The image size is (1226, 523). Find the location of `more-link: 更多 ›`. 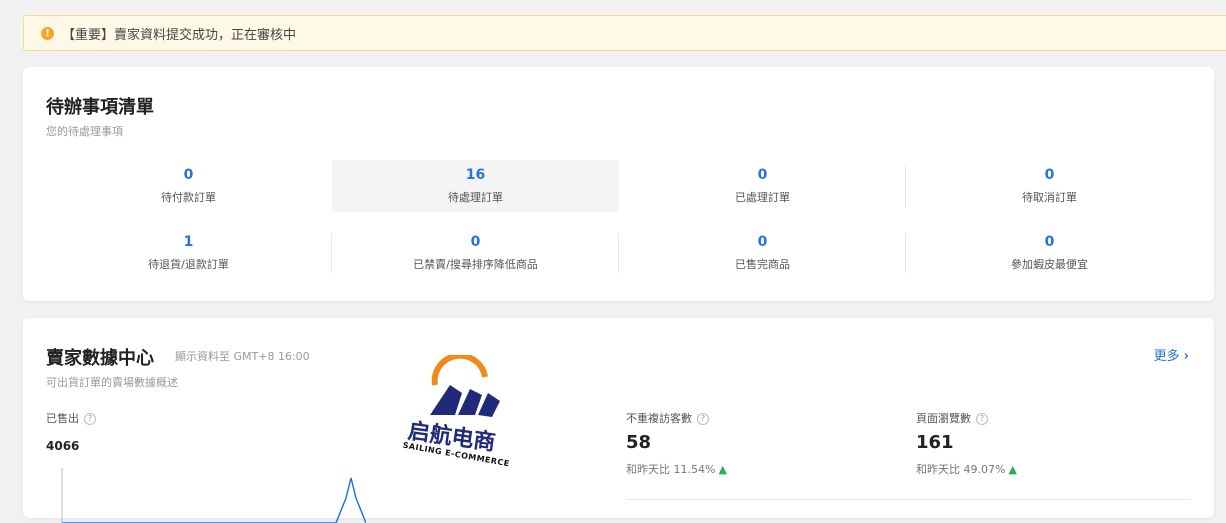

more-link: 更多 › is located at coordinates (1171, 354).